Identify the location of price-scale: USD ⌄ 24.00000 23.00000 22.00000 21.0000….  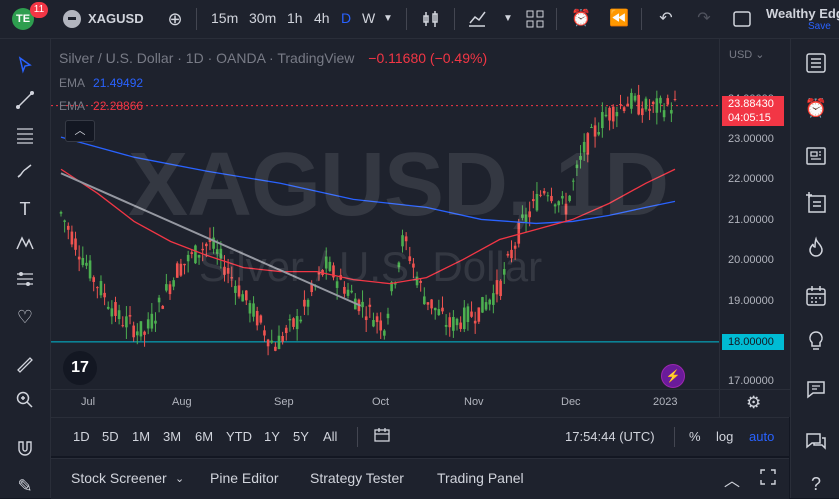
(754, 214).